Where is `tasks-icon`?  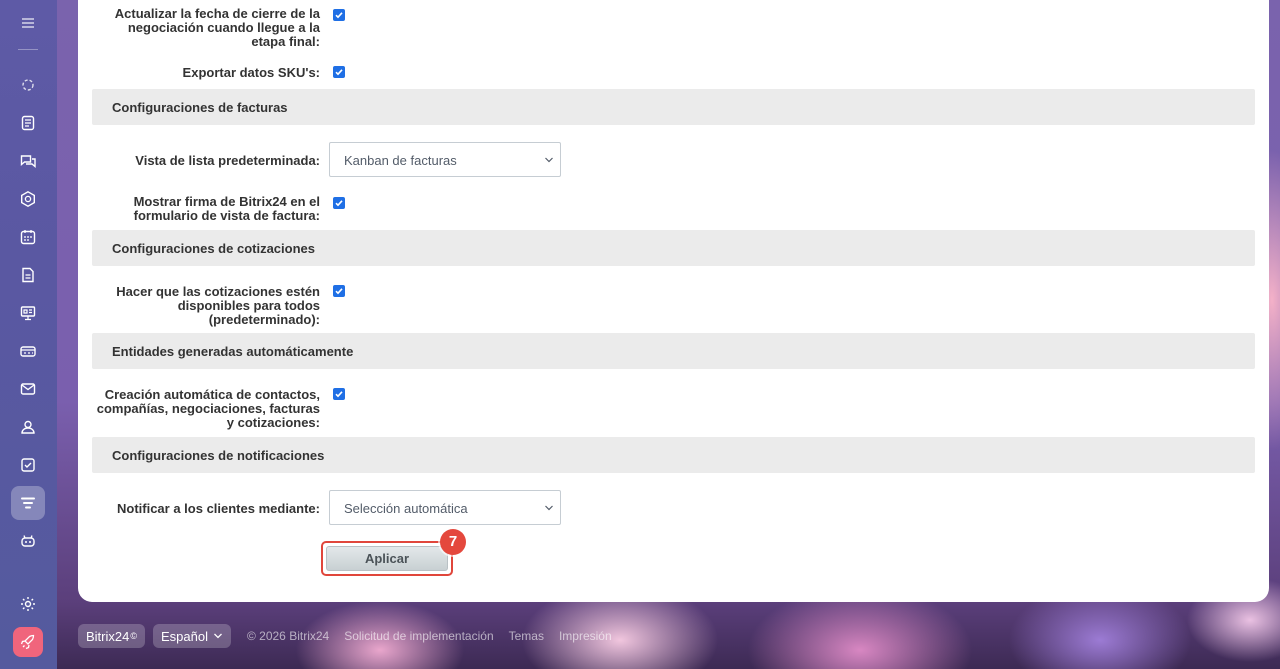
tasks-icon is located at coordinates (28, 465).